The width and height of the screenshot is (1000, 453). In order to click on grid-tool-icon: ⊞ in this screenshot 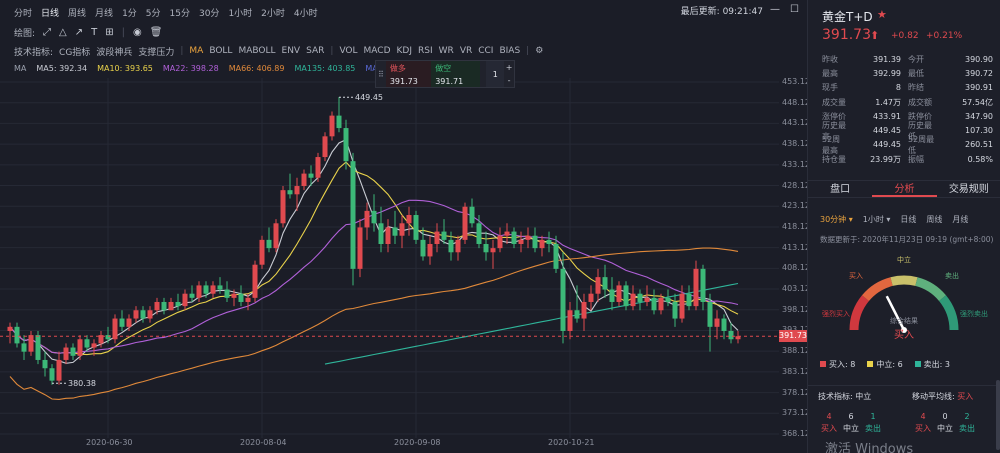, I will do `click(109, 32)`.